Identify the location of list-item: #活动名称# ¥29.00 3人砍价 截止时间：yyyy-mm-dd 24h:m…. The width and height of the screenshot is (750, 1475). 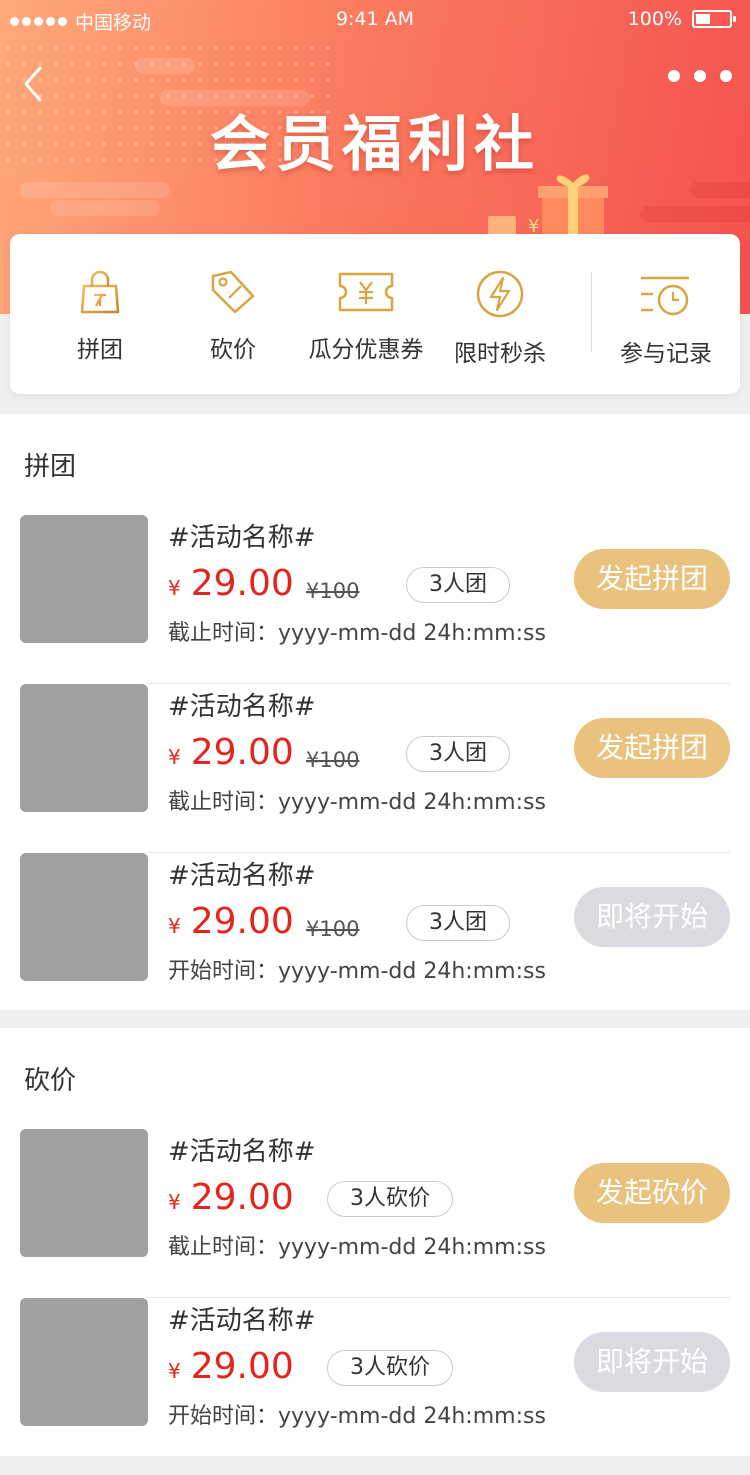
(375, 1213).